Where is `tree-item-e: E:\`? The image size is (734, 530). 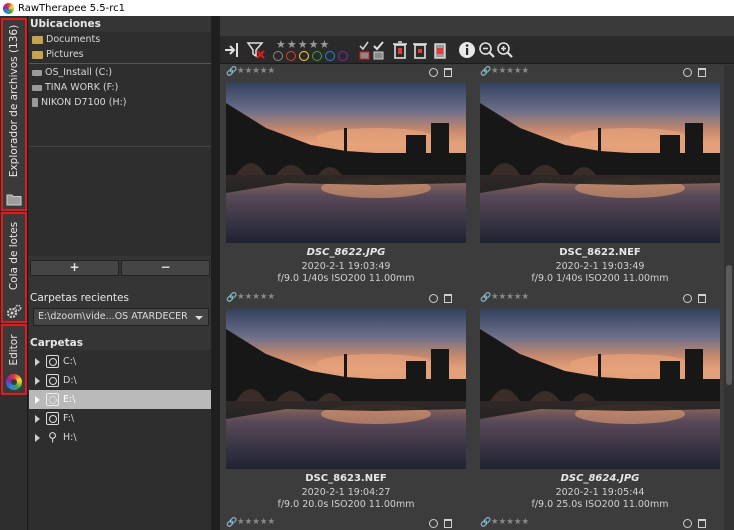 tree-item-e: E:\ is located at coordinates (120, 399).